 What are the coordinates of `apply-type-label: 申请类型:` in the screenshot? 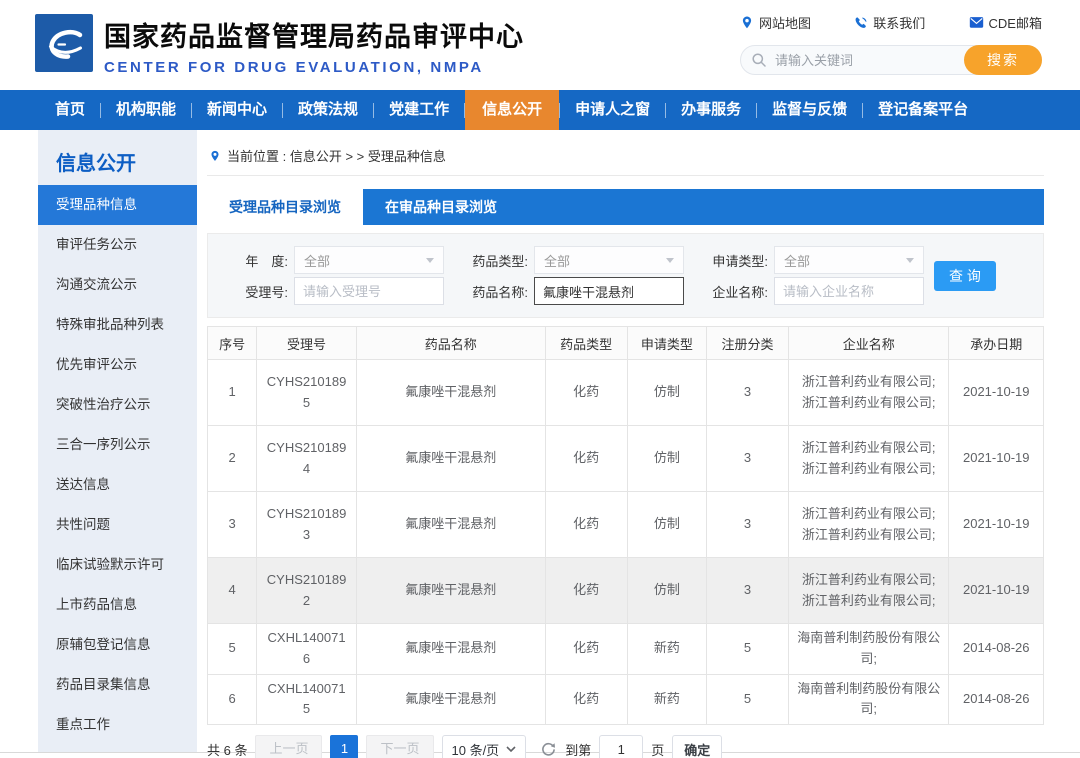 It's located at (740, 261).